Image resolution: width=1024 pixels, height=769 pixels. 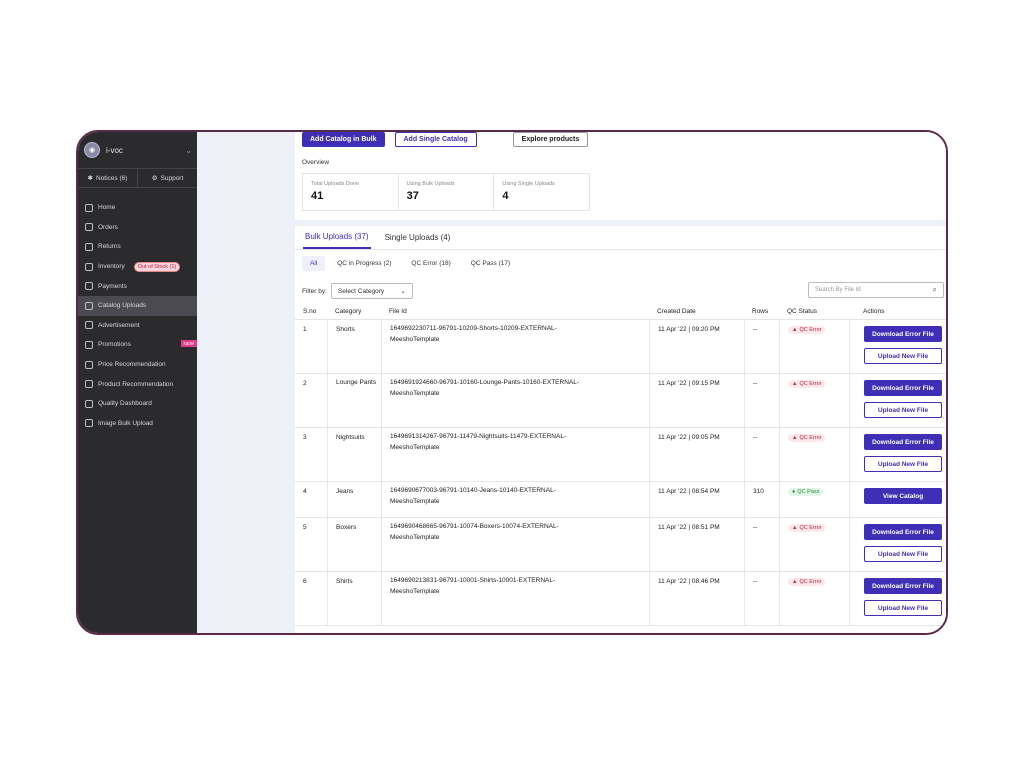 I want to click on promotions-icon, so click(x=89, y=344).